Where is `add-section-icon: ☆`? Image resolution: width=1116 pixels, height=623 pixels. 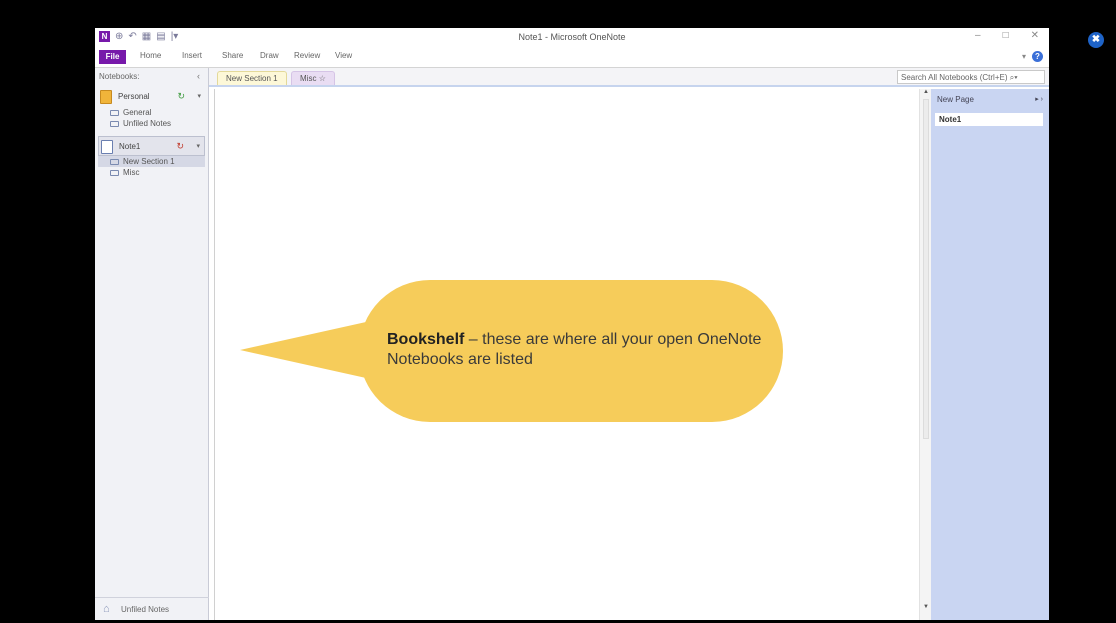 add-section-icon: ☆ is located at coordinates (322, 78).